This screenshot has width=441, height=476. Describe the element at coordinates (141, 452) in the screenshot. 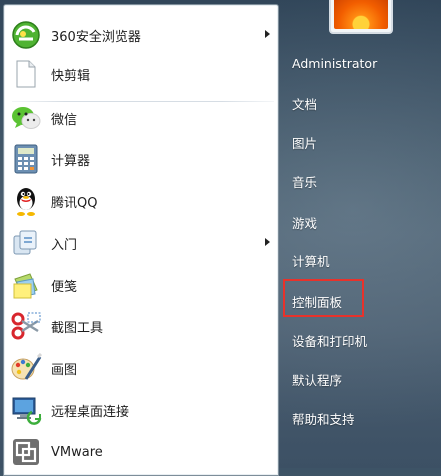

I see `program-item-vmware: VMware` at that location.